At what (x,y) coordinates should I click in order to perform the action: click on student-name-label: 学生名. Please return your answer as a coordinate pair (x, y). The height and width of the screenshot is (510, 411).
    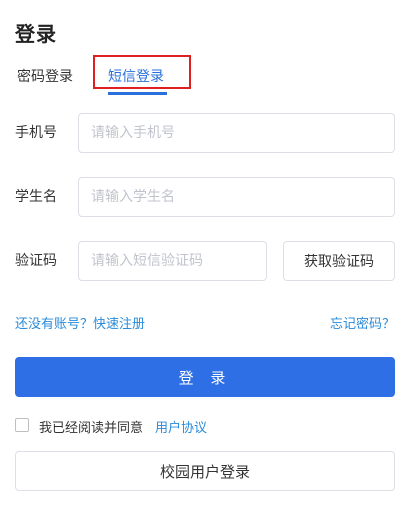
    Looking at the image, I should click on (36, 197).